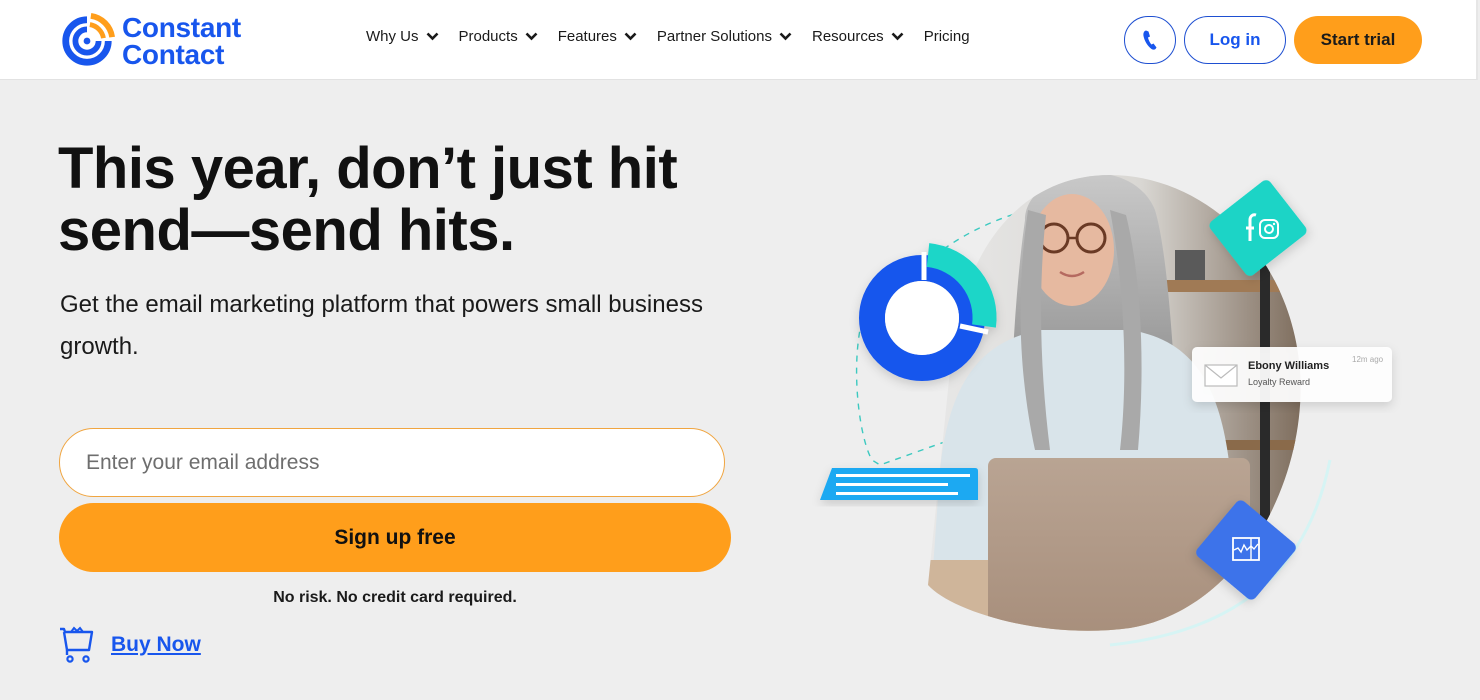 This screenshot has height=700, width=1480. Describe the element at coordinates (181, 27) in the screenshot. I see `logo-line-1: Constant` at that location.